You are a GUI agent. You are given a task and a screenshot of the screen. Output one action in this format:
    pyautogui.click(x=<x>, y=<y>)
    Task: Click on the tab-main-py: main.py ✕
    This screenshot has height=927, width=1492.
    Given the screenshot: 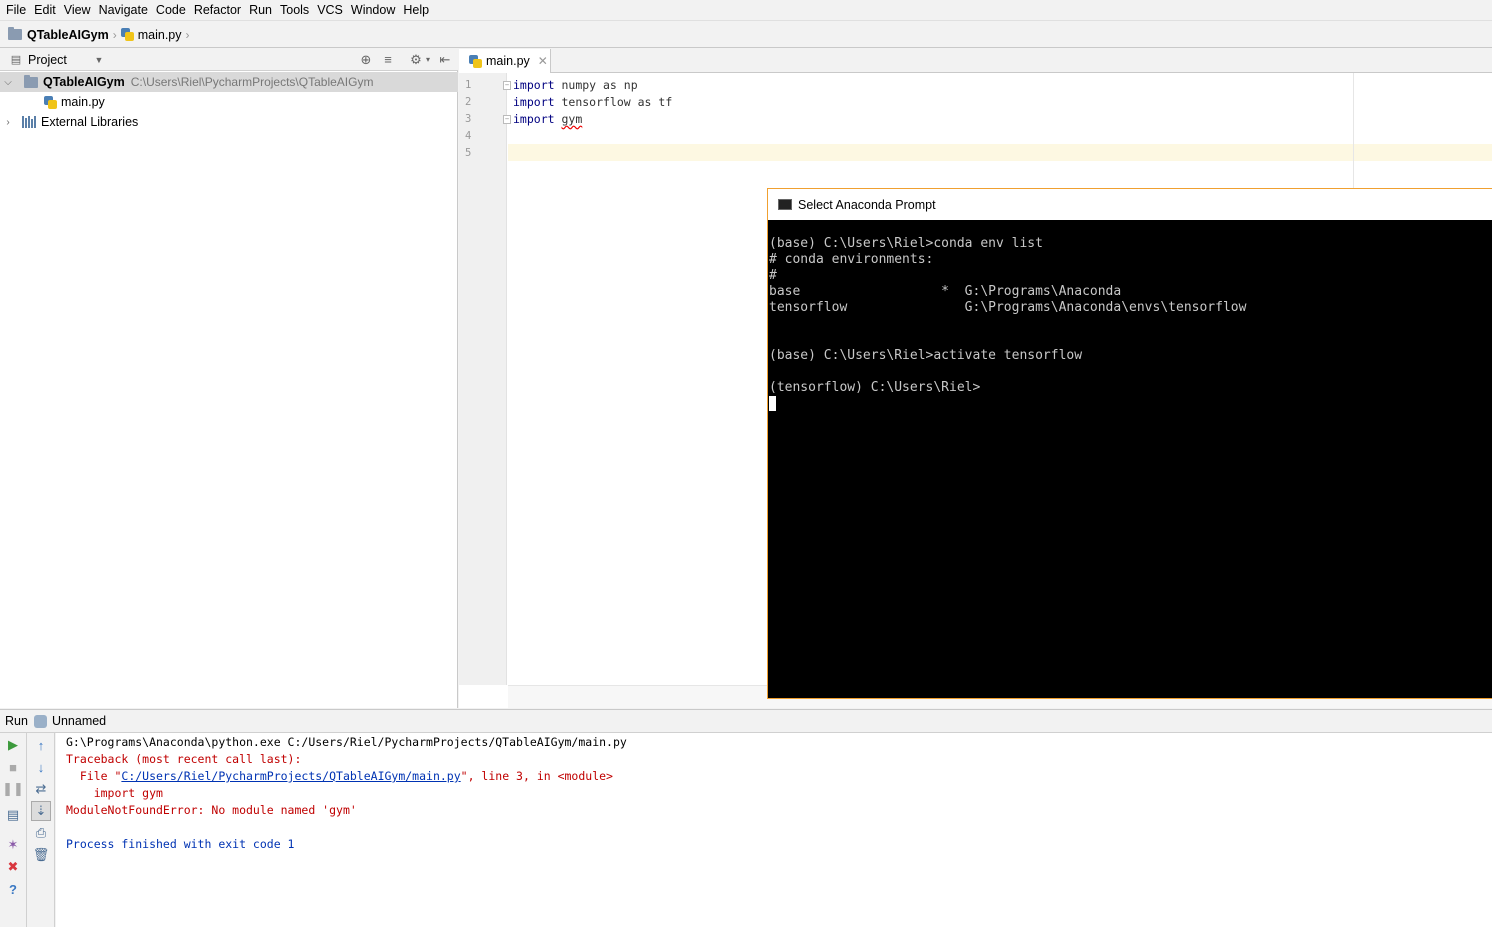 What is the action you would take?
    pyautogui.click(x=505, y=61)
    